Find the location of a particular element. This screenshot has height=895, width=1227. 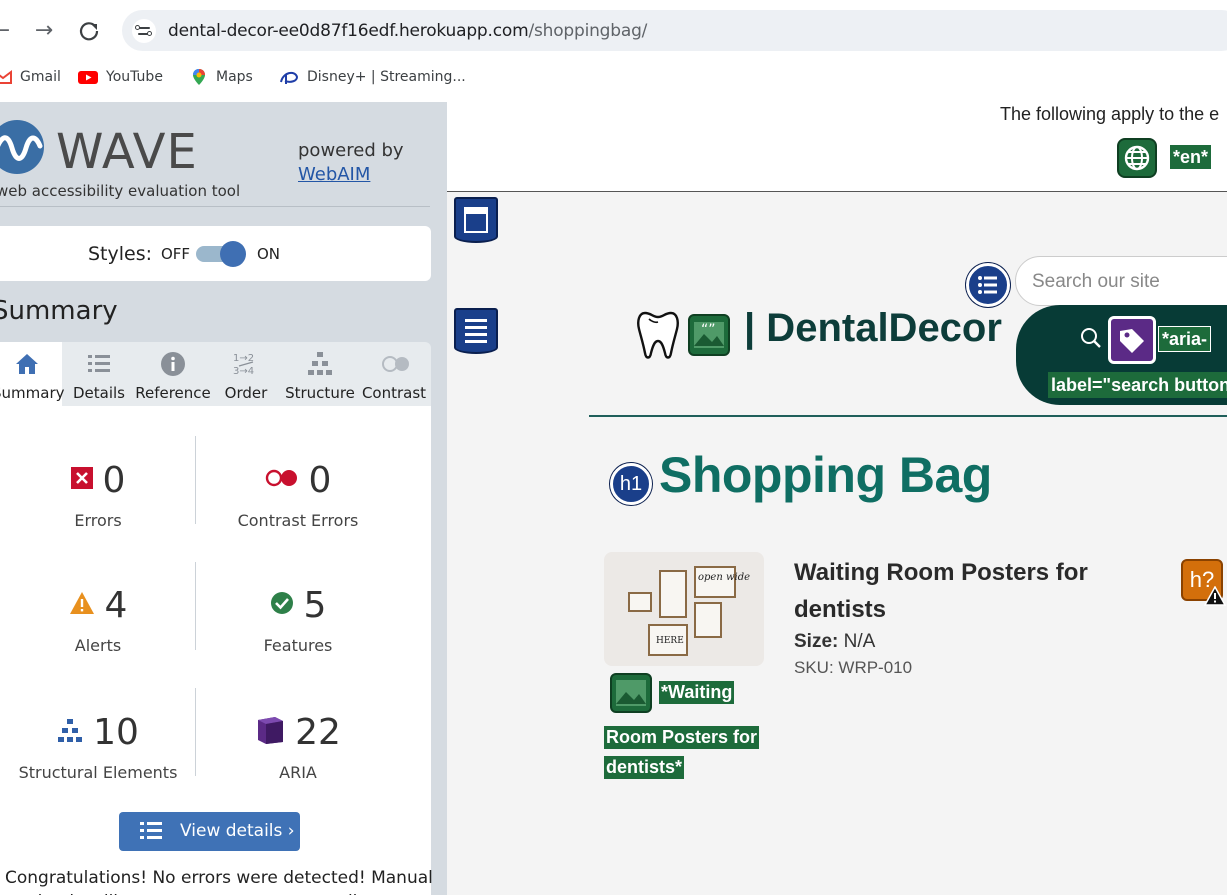

product-sku: SKU: WRP-010 is located at coordinates (853, 667).